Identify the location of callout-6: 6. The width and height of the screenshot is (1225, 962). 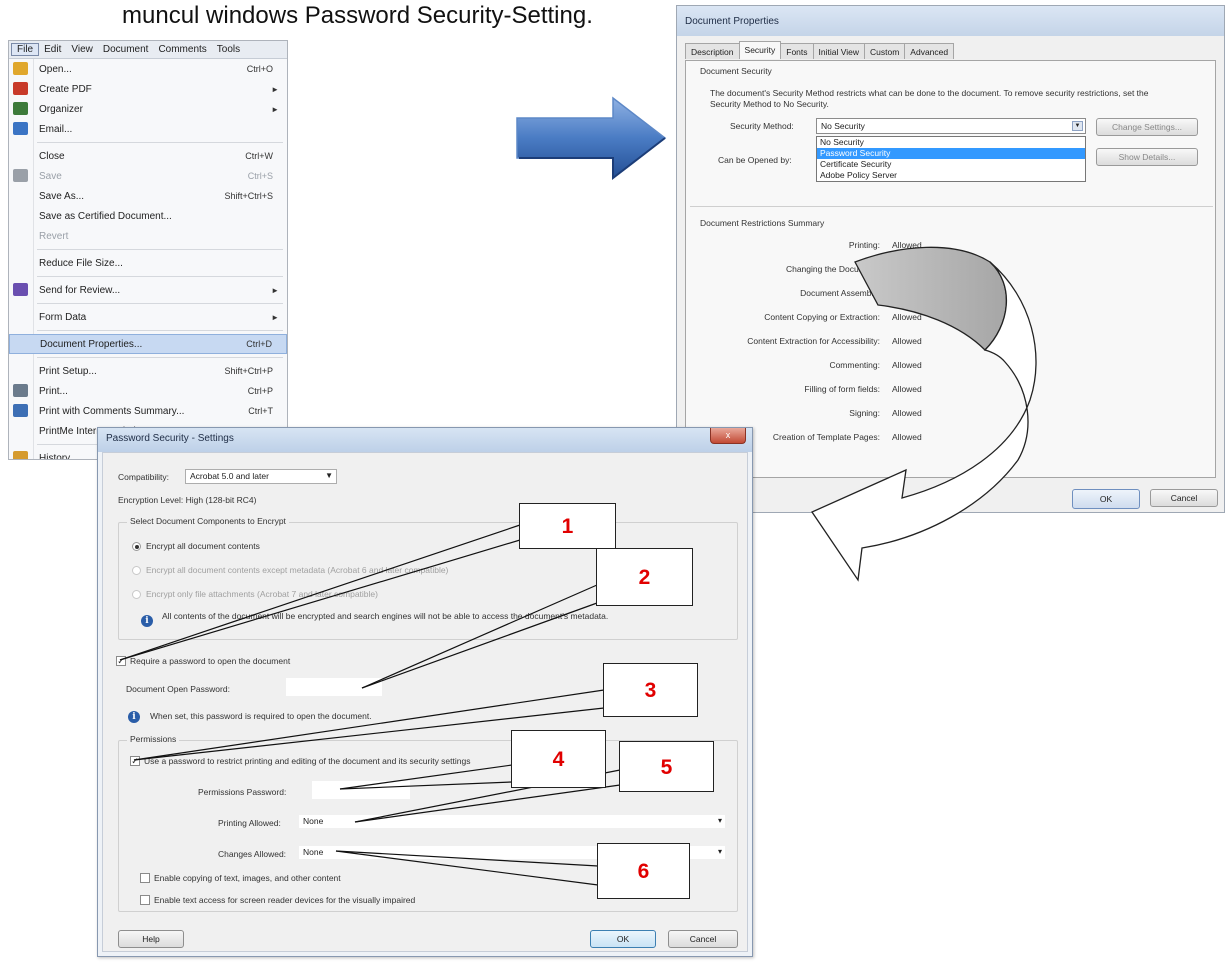
(643, 871).